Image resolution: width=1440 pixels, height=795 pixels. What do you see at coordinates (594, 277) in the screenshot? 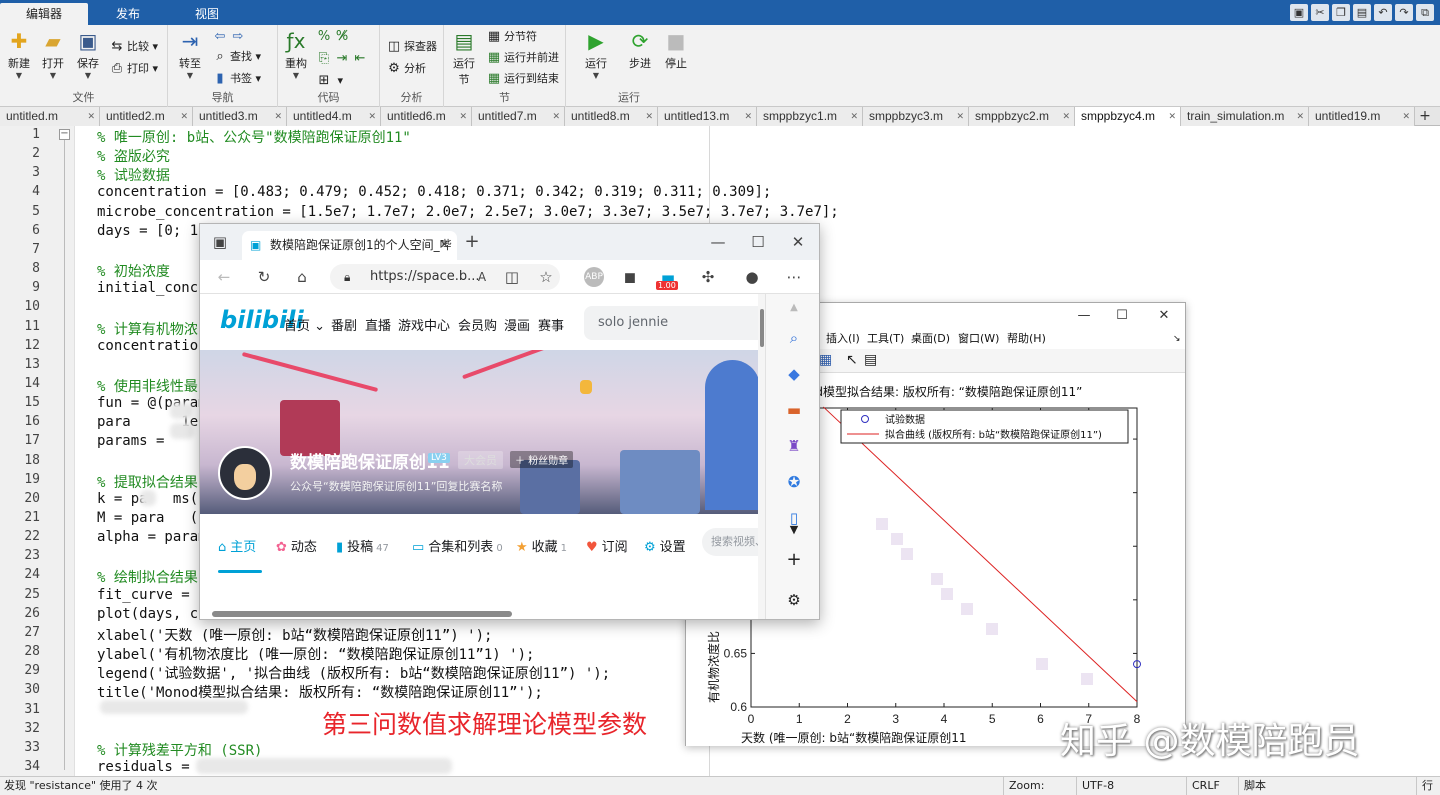
I see `adblock-icon: ABP` at bounding box center [594, 277].